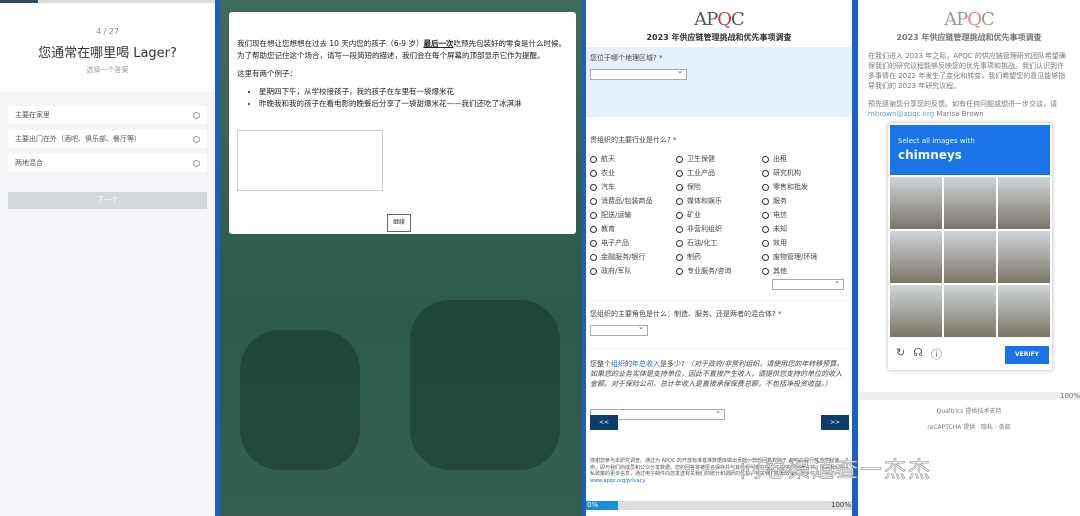 Image resolution: width=1080 pixels, height=516 pixels. Describe the element at coordinates (835, 422) in the screenshot. I see `forward-button: >>` at that location.